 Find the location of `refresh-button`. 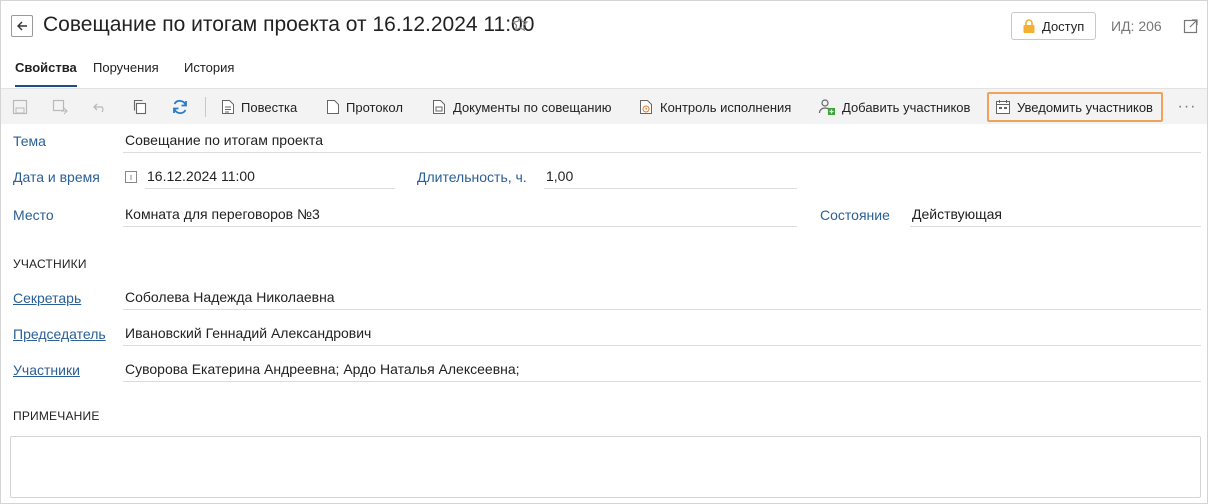

refresh-button is located at coordinates (180, 107).